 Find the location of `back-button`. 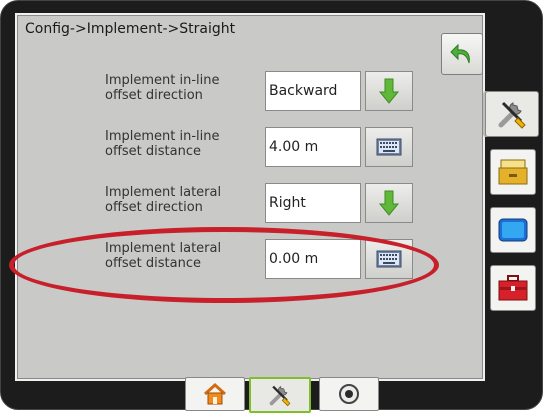

back-button is located at coordinates (462, 54).